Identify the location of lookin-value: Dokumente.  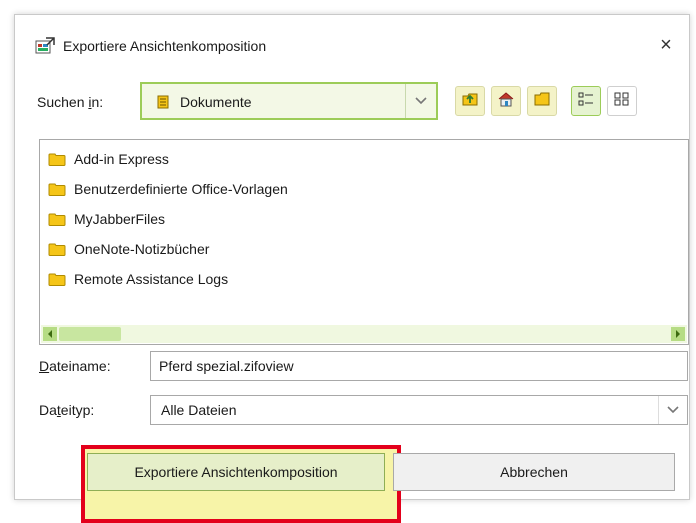
(216, 102).